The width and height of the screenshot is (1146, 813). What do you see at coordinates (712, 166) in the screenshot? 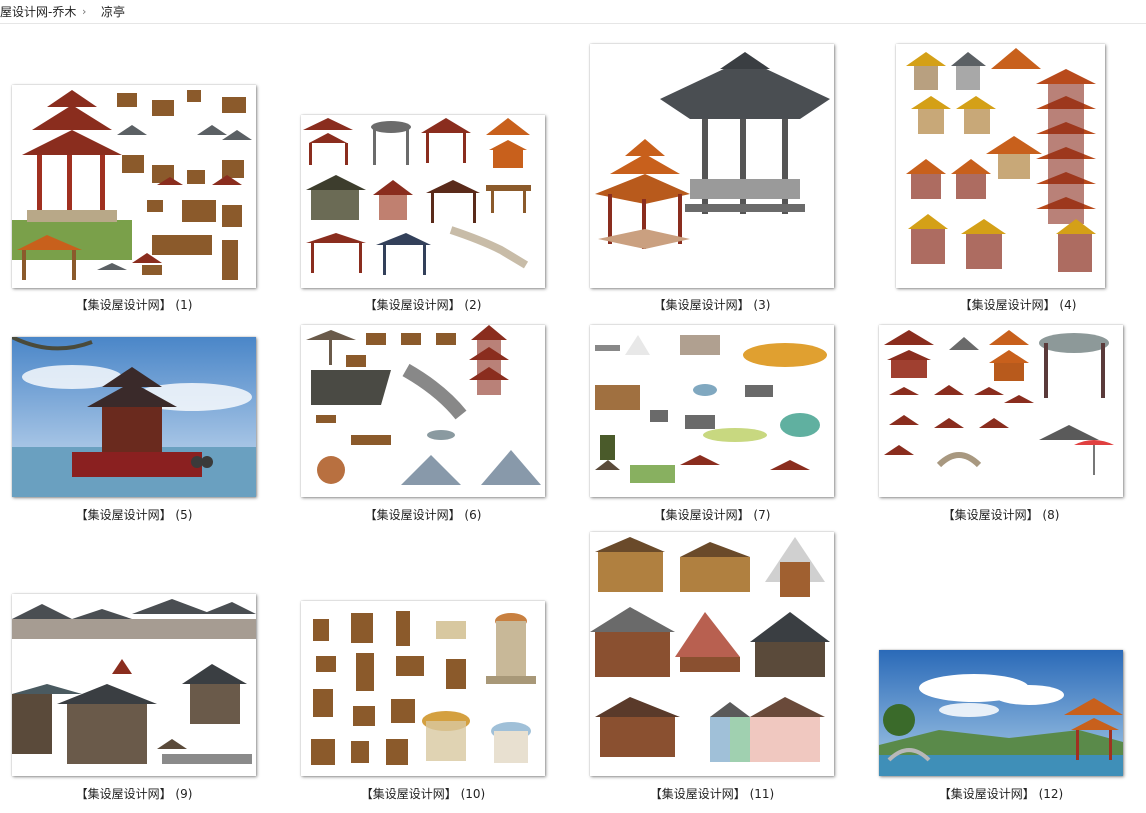
I see `two-pavilions-thumbnail` at bounding box center [712, 166].